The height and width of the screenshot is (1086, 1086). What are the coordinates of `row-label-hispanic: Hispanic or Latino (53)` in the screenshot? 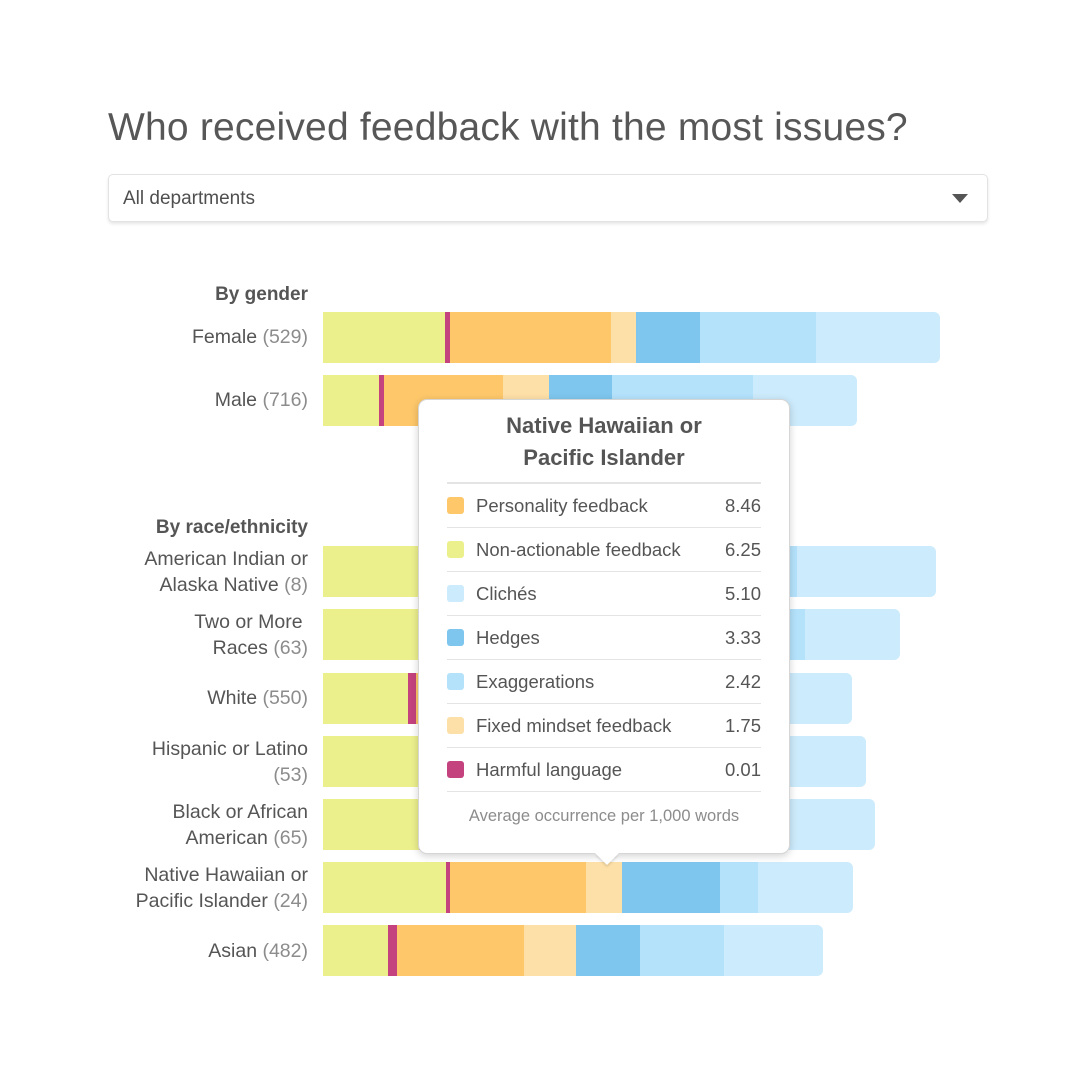 It's located at (198, 762).